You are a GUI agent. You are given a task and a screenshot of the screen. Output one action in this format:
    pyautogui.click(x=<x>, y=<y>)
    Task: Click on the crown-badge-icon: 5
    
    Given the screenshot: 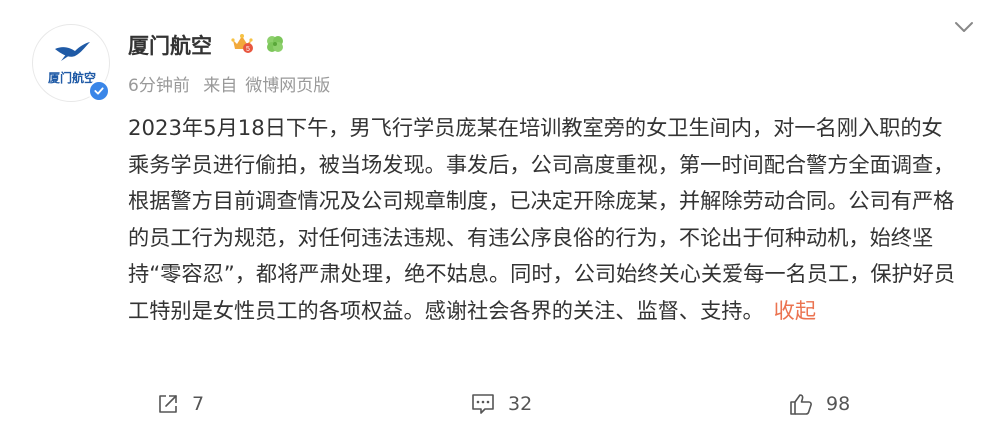 What is the action you would take?
    pyautogui.click(x=242, y=43)
    